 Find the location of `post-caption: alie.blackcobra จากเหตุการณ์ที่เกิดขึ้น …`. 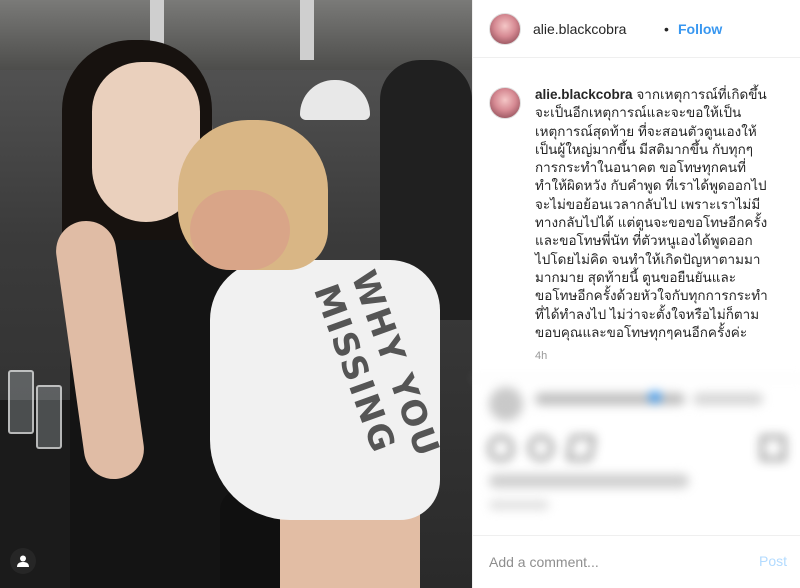

post-caption: alie.blackcobra จากเหตุการณ์ที่เกิดขึ้น … is located at coordinates (665, 214).